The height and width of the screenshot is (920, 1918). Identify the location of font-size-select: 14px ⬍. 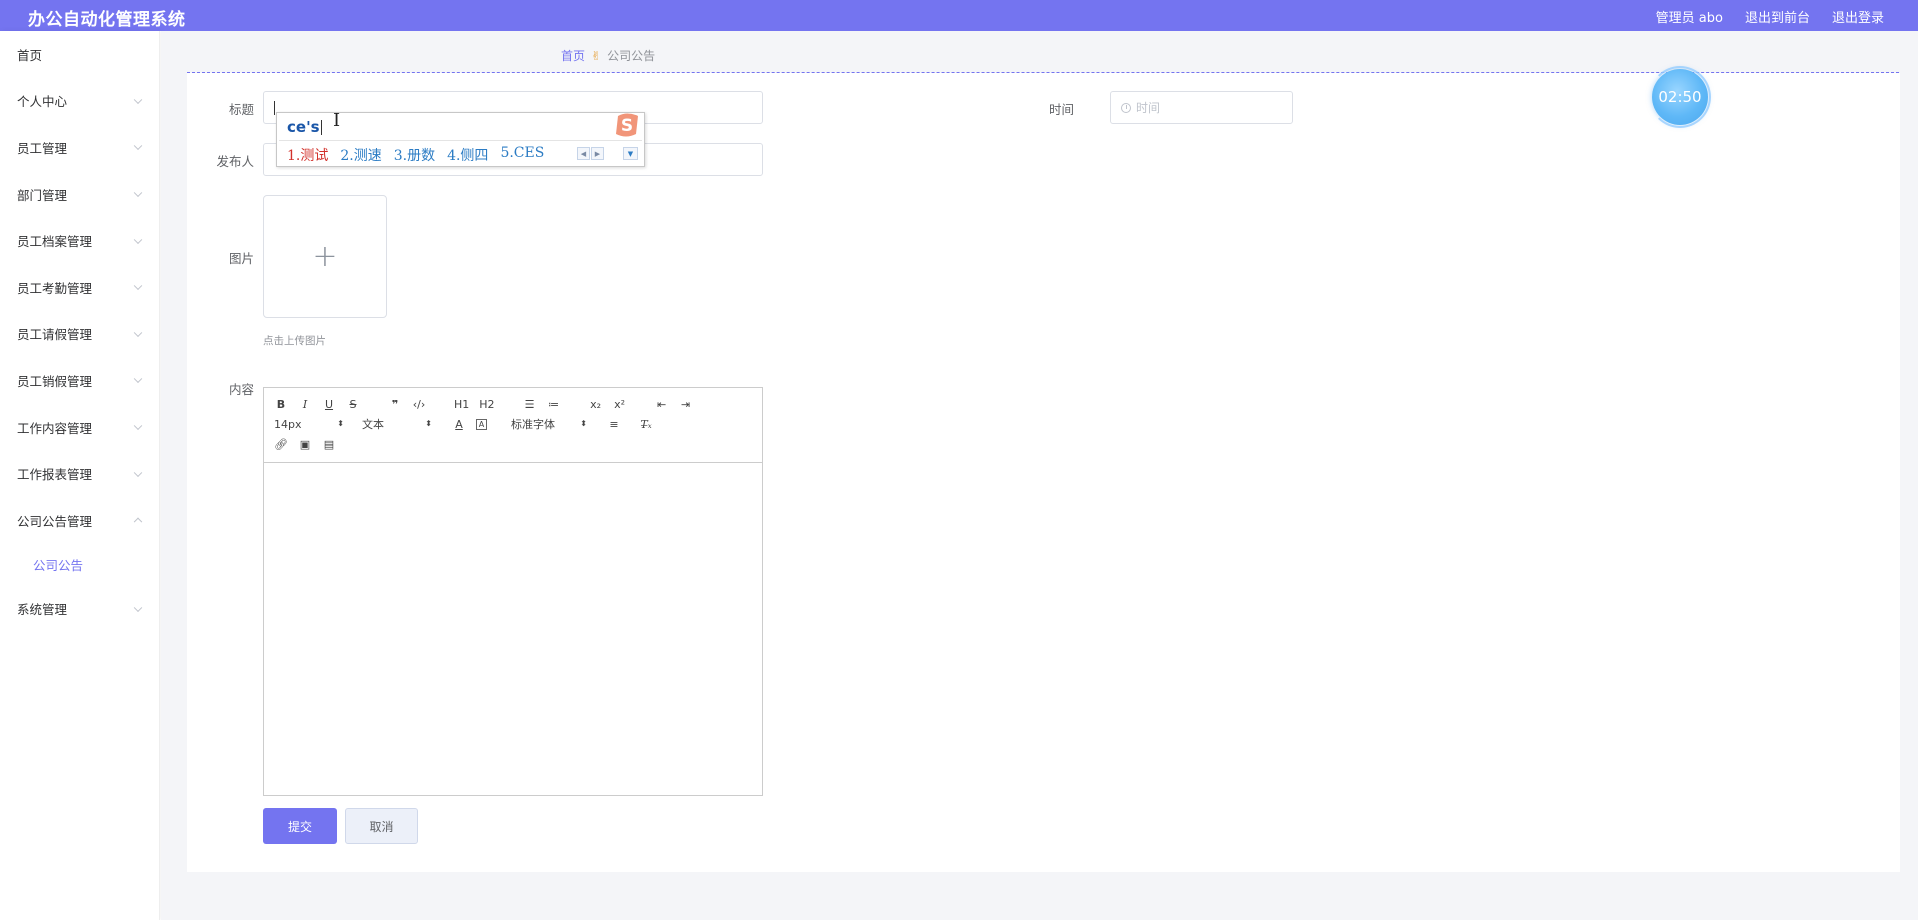
(309, 424).